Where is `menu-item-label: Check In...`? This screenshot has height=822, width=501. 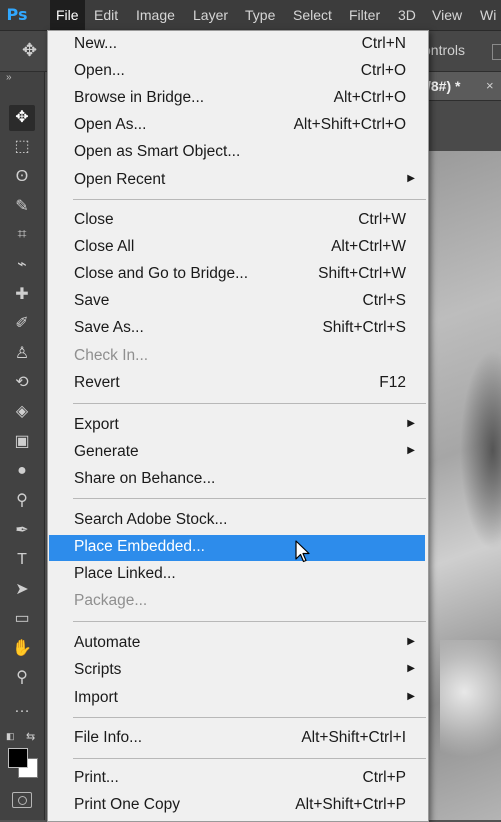 menu-item-label: Check In... is located at coordinates (111, 355).